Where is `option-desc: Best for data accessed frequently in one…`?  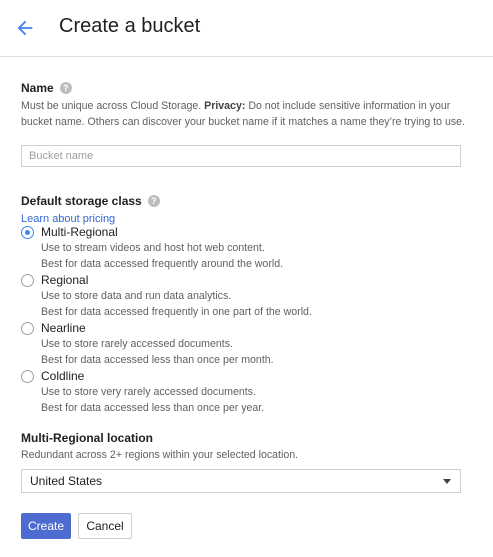
option-desc: Best for data accessed frequently in one… is located at coordinates (176, 312).